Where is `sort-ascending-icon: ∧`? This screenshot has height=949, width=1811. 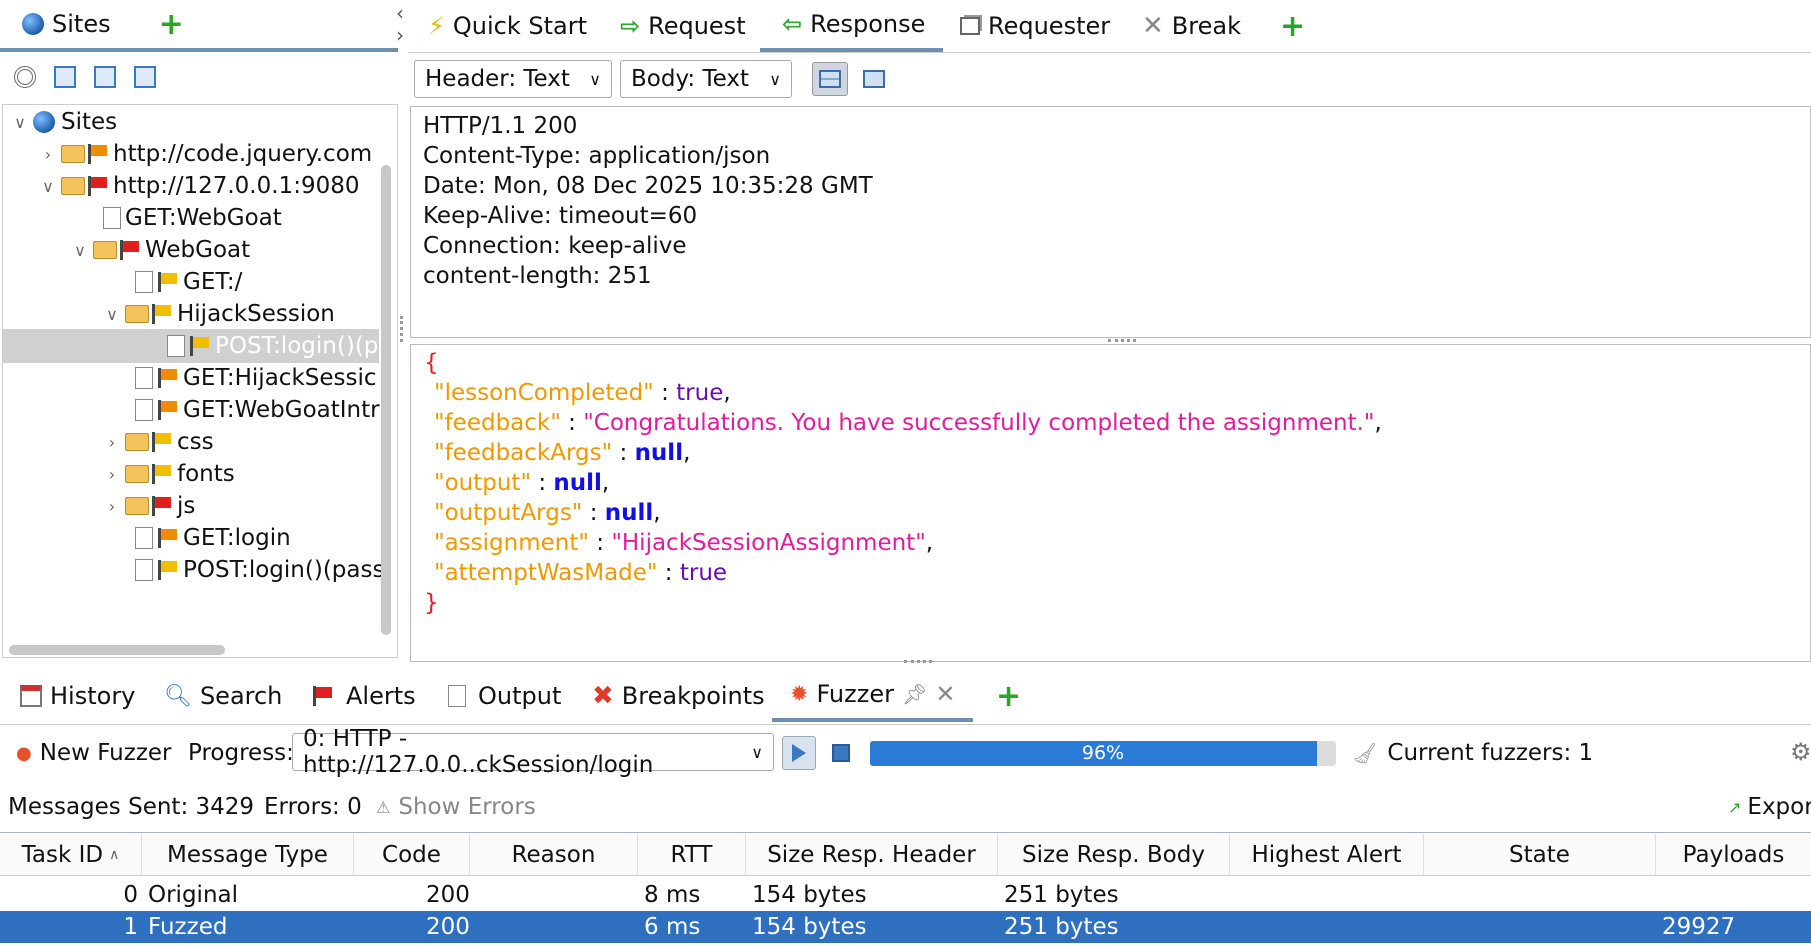 sort-ascending-icon: ∧ is located at coordinates (114, 855).